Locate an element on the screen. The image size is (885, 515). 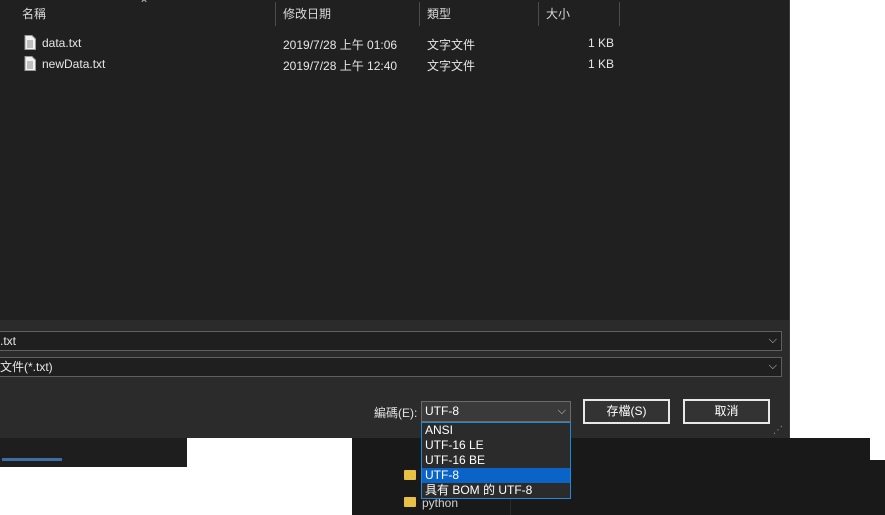
sort-ascending-icon: ⌃ is located at coordinates (144, 5).